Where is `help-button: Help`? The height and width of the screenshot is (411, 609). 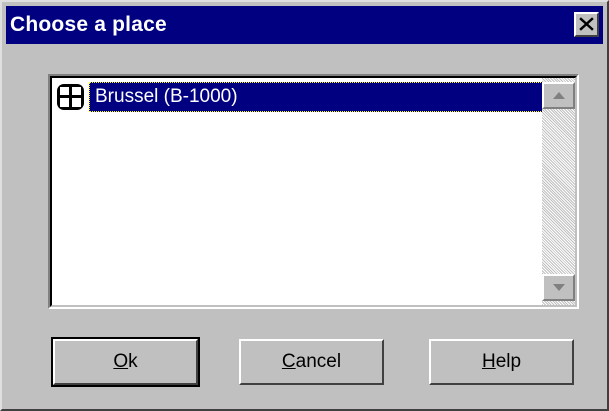 help-button: Help is located at coordinates (501, 362).